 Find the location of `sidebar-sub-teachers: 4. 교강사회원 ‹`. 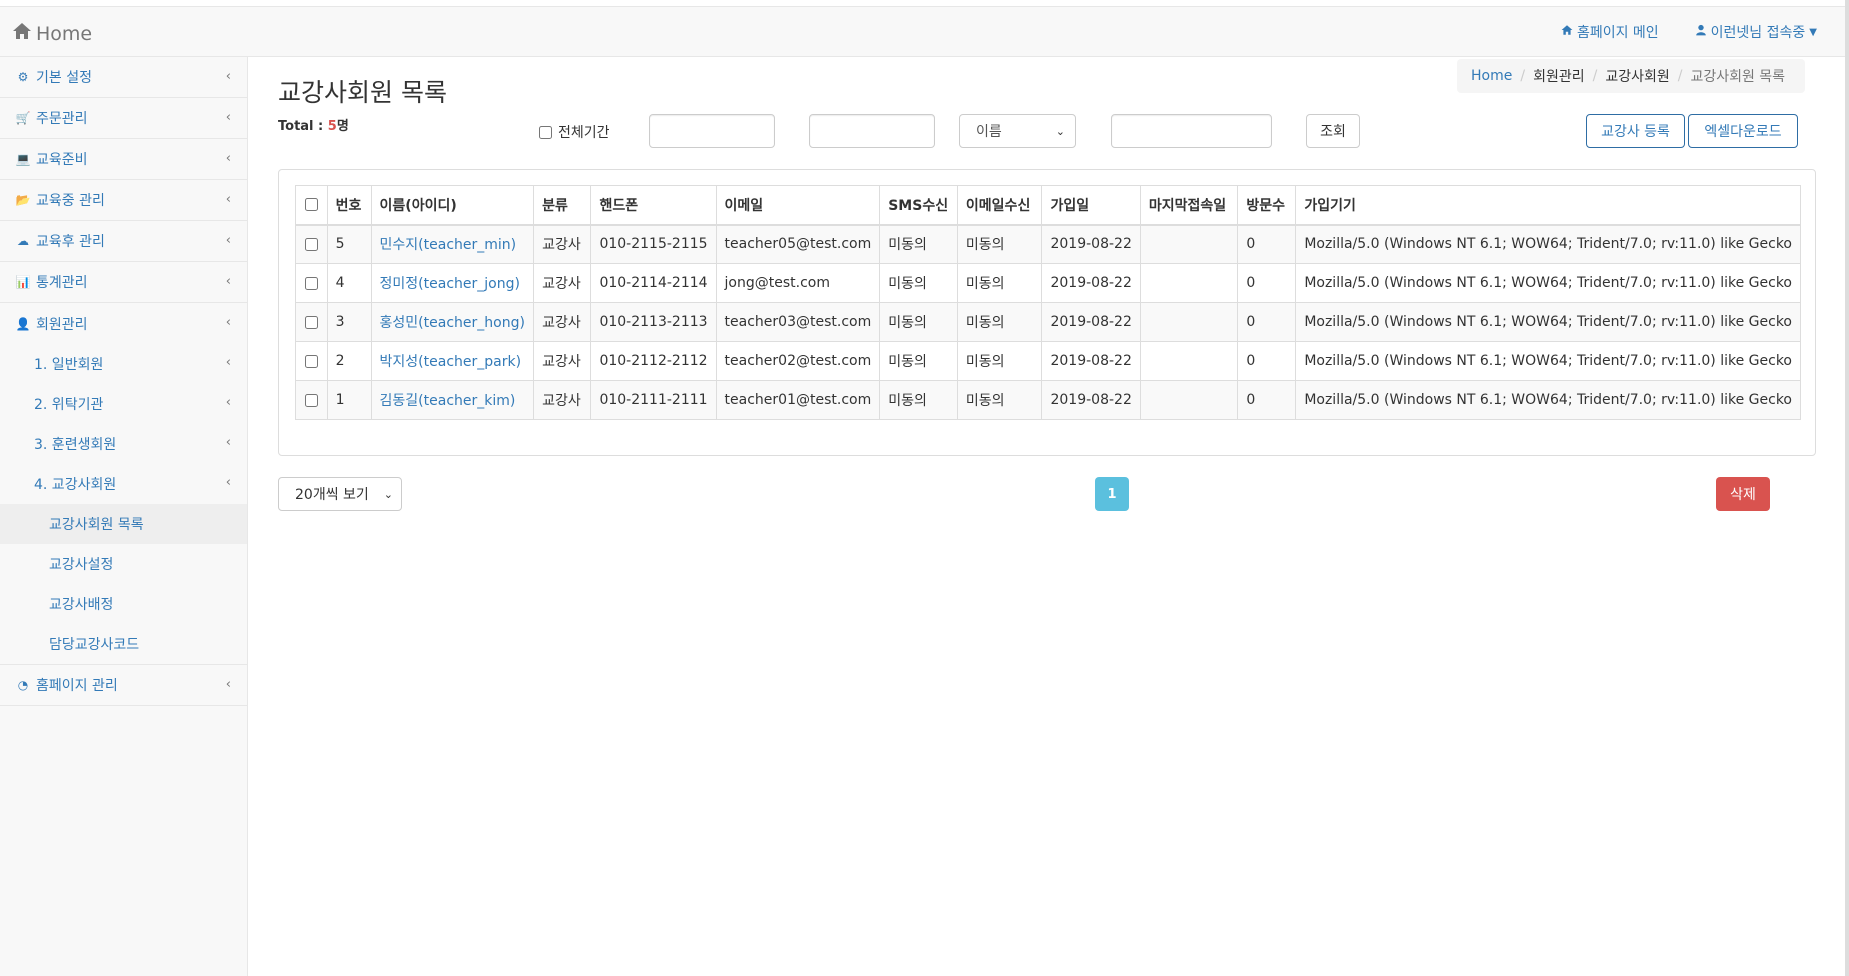

sidebar-sub-teachers: 4. 교강사회원 ‹ is located at coordinates (123, 484).